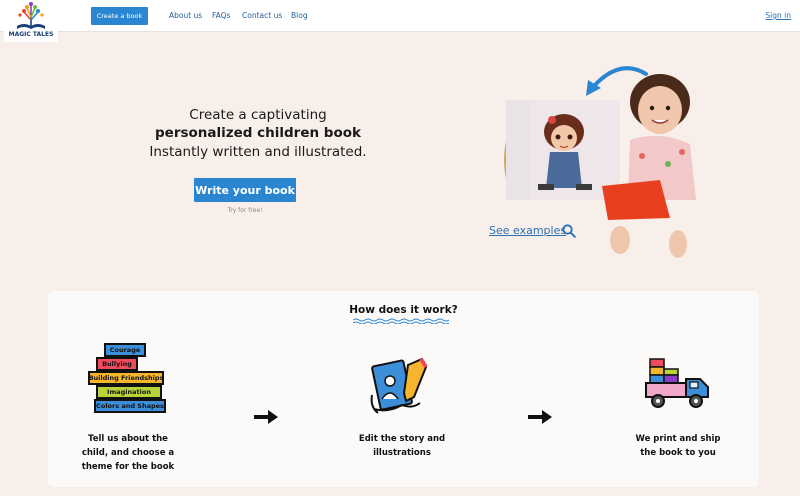 The image size is (800, 496). What do you see at coordinates (527, 230) in the screenshot?
I see `see-examples-link: See examples` at bounding box center [527, 230].